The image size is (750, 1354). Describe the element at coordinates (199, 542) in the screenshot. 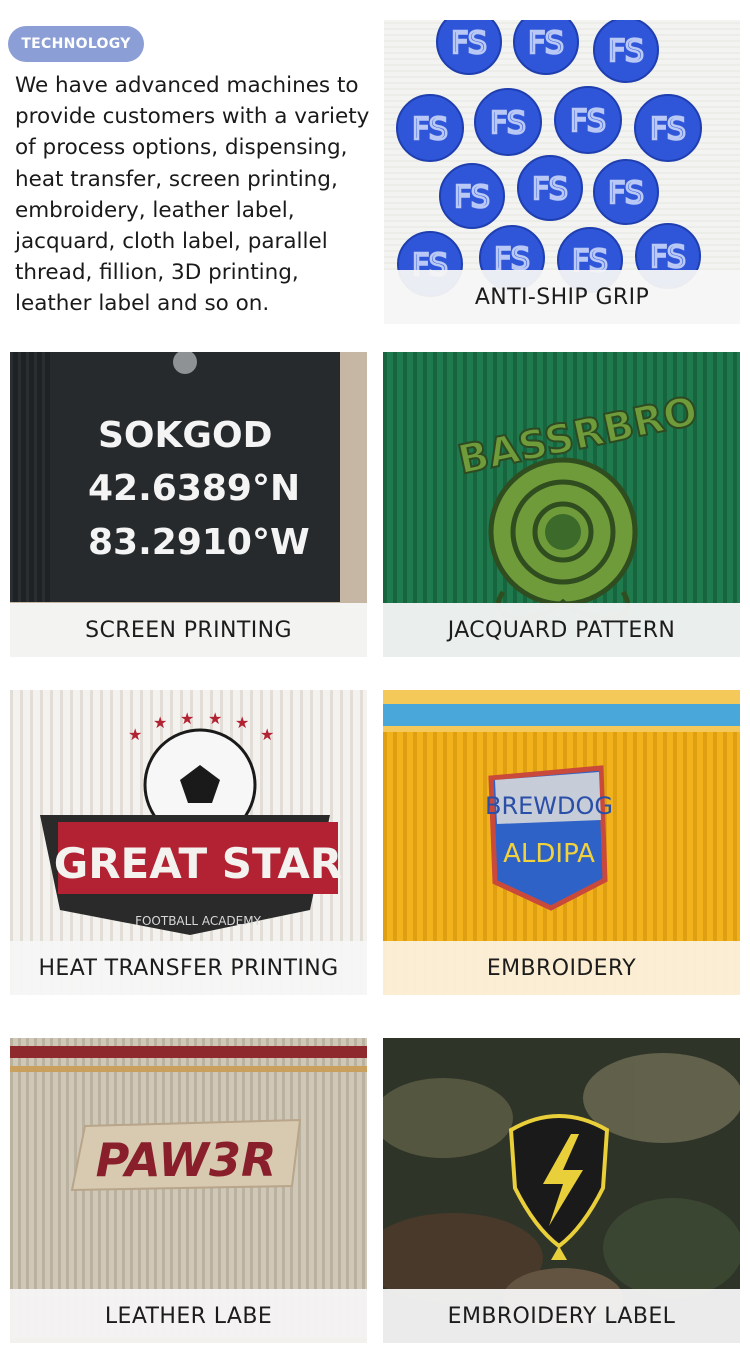

I see `screen-print-line: 83.2910°W` at that location.